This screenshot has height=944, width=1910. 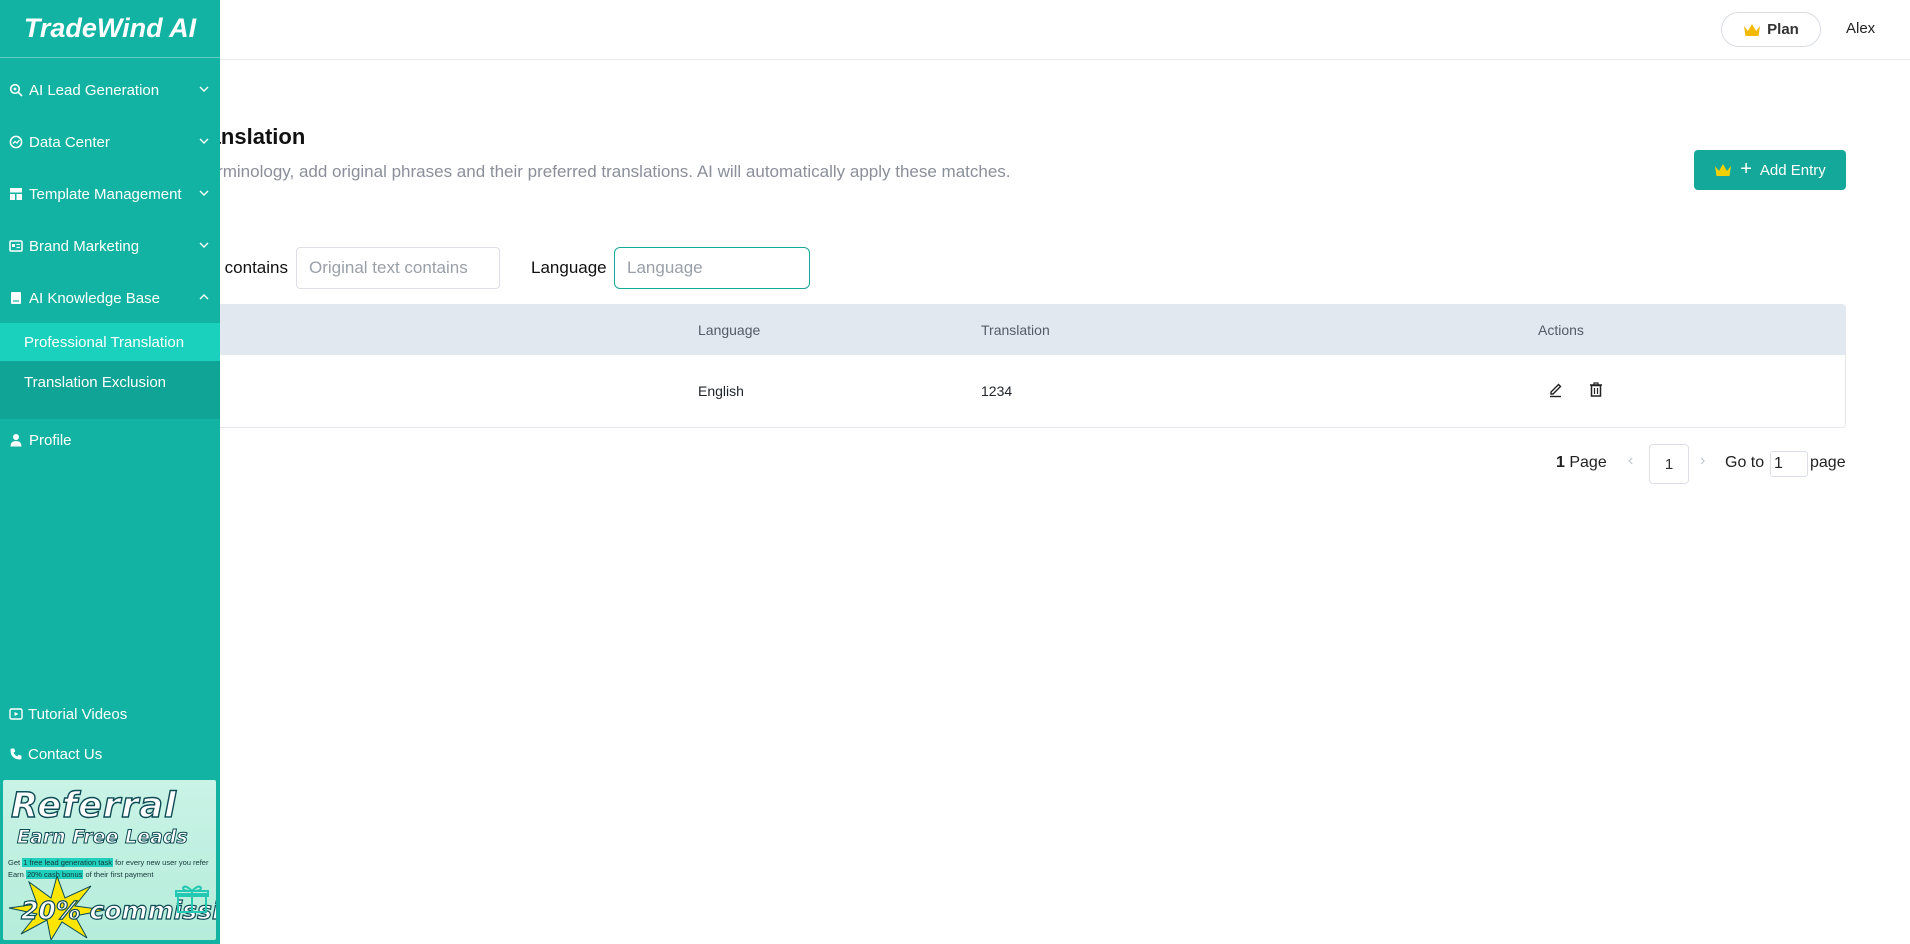 I want to click on sidebar-item-label: Data Center, so click(x=69, y=142).